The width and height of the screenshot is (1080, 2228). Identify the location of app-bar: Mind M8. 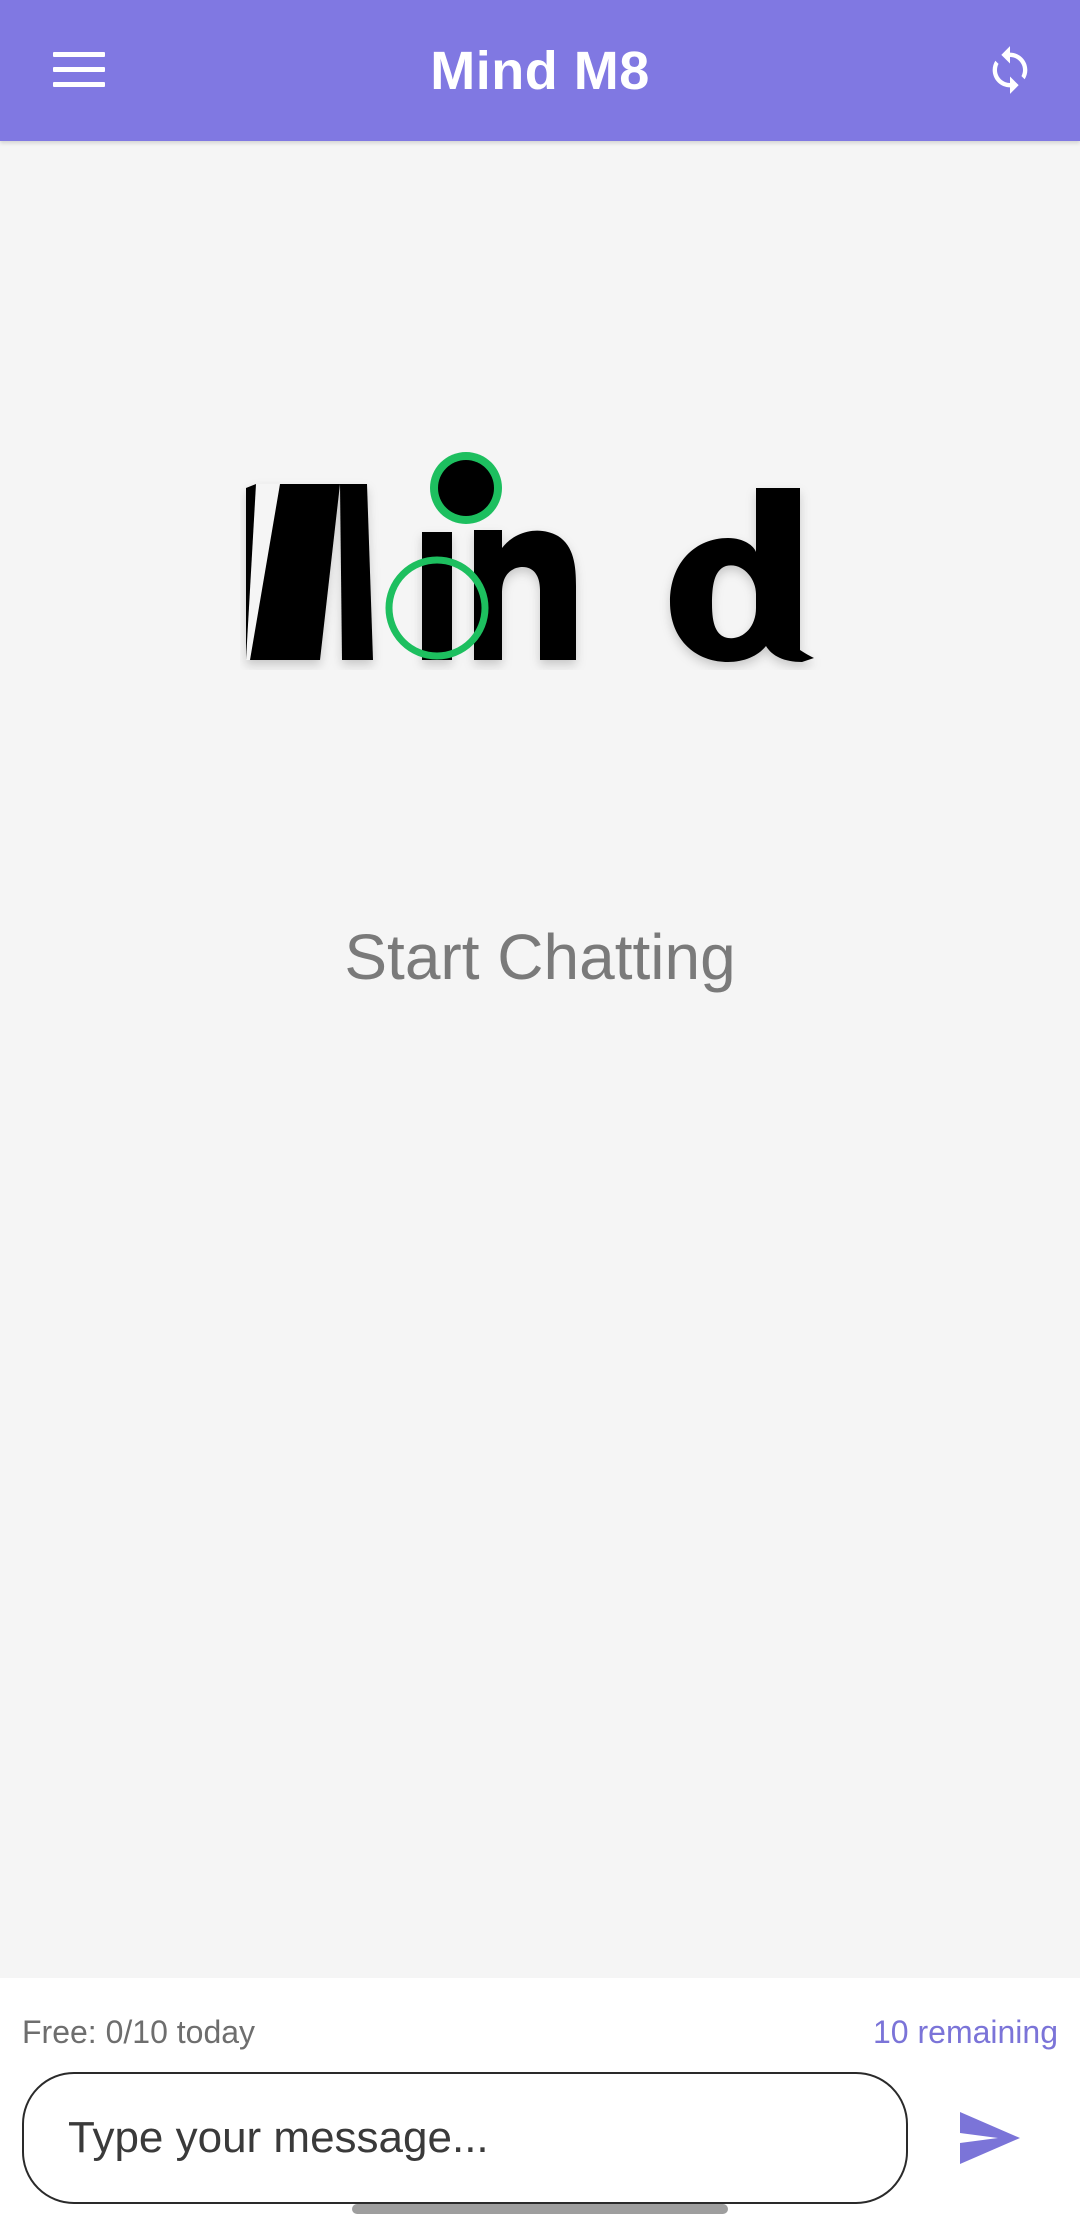
(540, 70).